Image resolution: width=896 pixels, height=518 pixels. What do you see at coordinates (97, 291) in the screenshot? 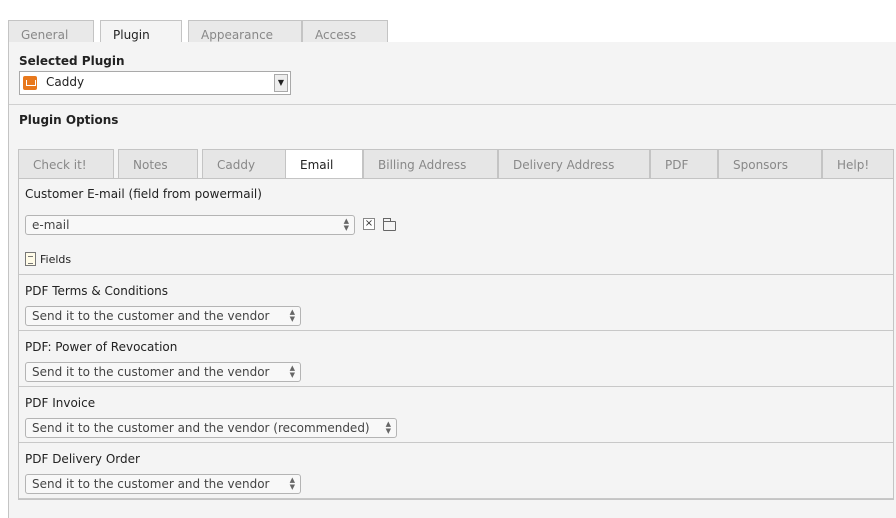
I see `pdf-terms-label: PDF Terms & Conditions` at bounding box center [97, 291].